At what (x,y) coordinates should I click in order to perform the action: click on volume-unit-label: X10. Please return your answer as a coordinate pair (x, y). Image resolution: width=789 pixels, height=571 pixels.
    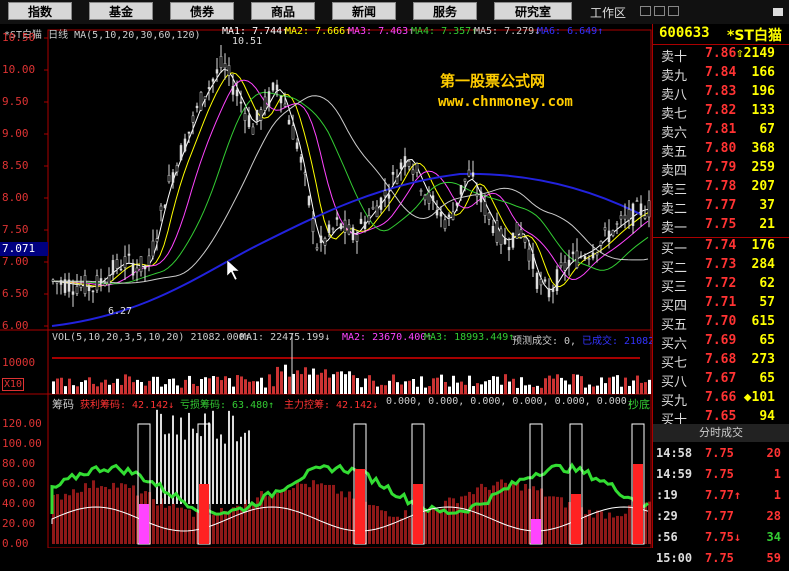
    Looking at the image, I should click on (13, 384).